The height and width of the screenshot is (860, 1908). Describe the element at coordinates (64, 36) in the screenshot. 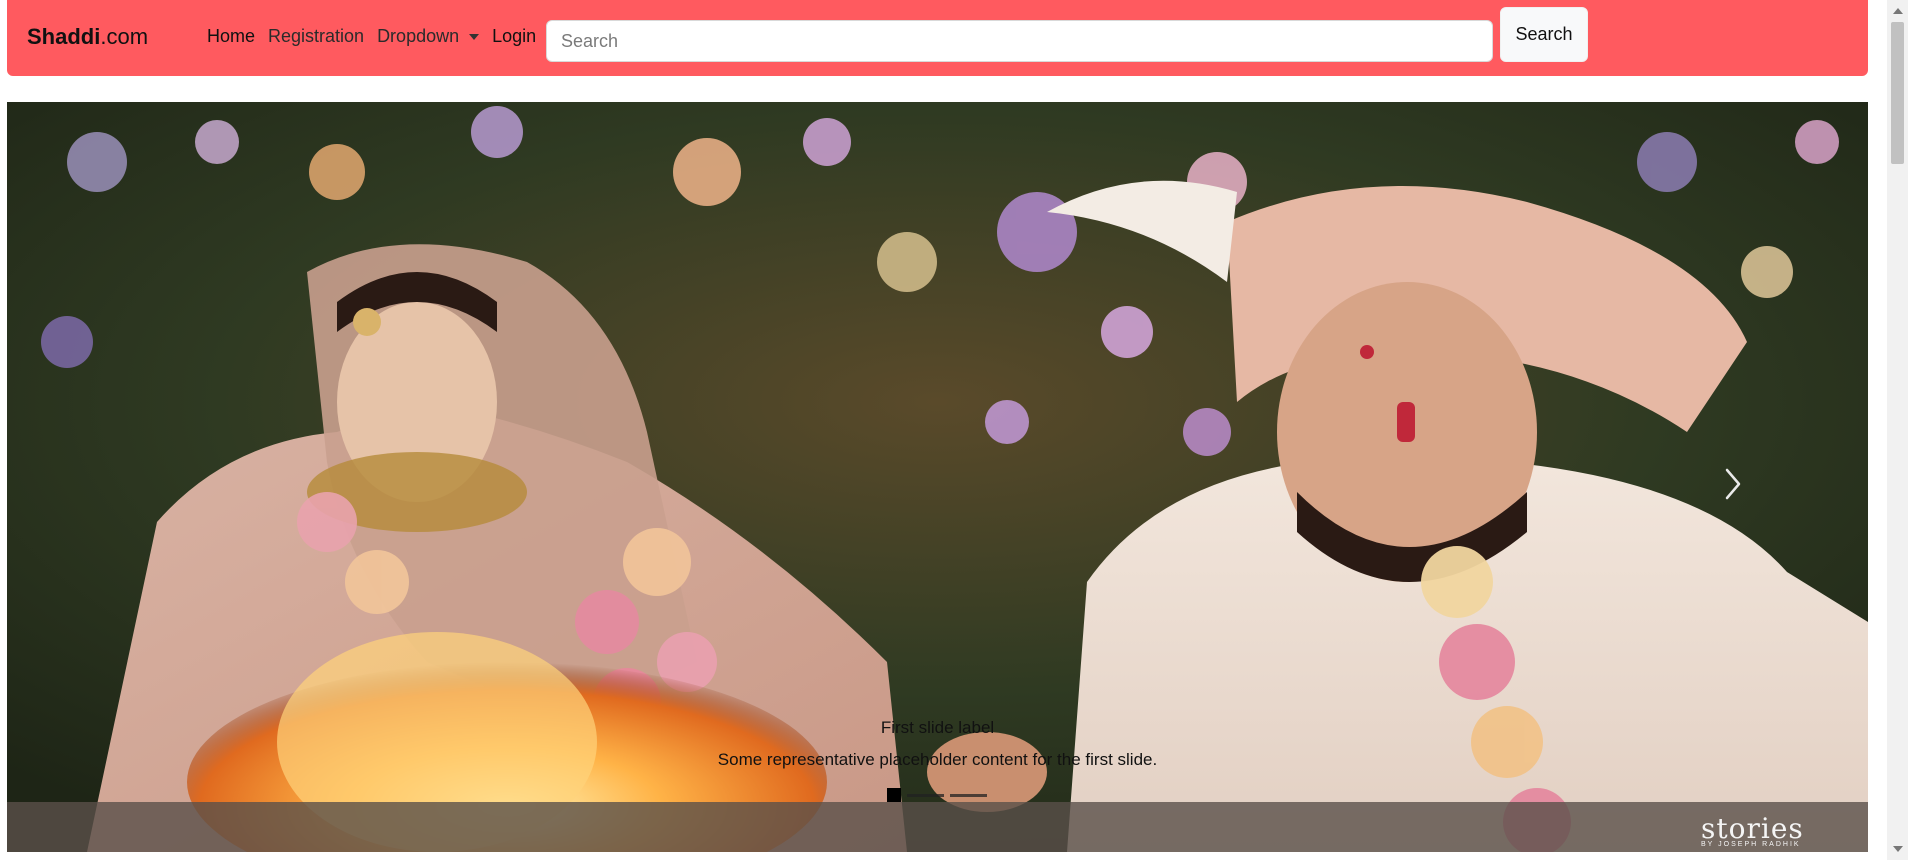

I see `brand-name: Shaddi` at that location.